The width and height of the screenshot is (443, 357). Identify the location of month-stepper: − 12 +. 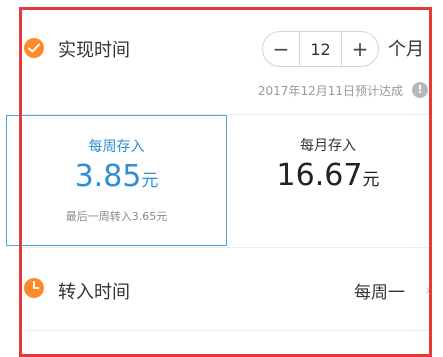
(320, 49).